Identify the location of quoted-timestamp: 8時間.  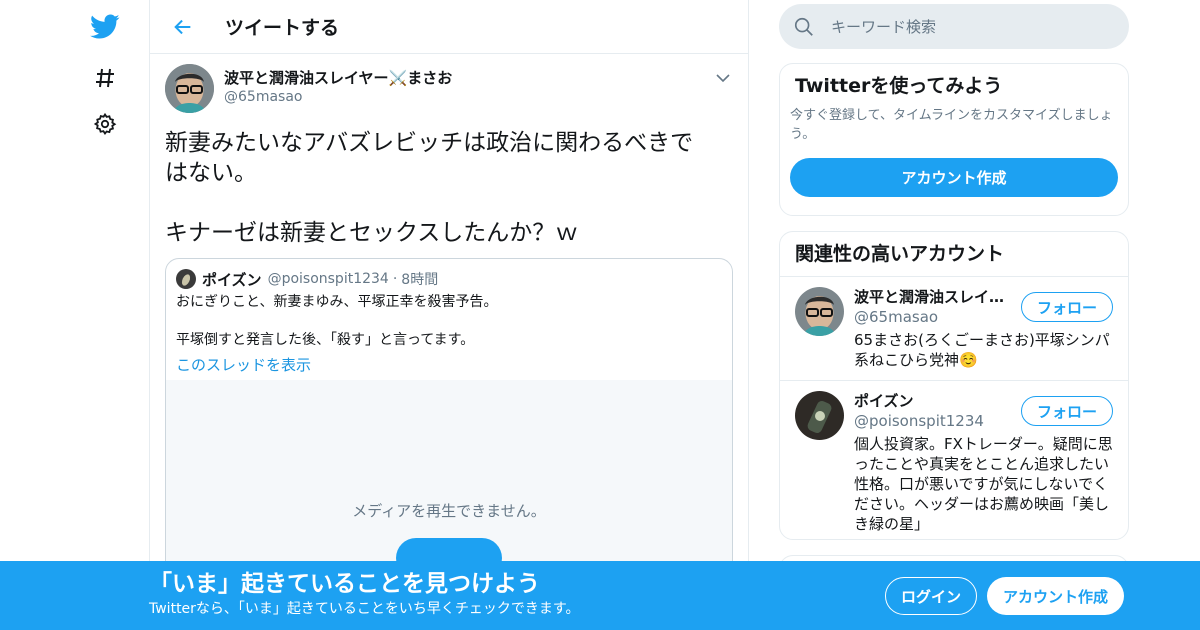
(420, 280).